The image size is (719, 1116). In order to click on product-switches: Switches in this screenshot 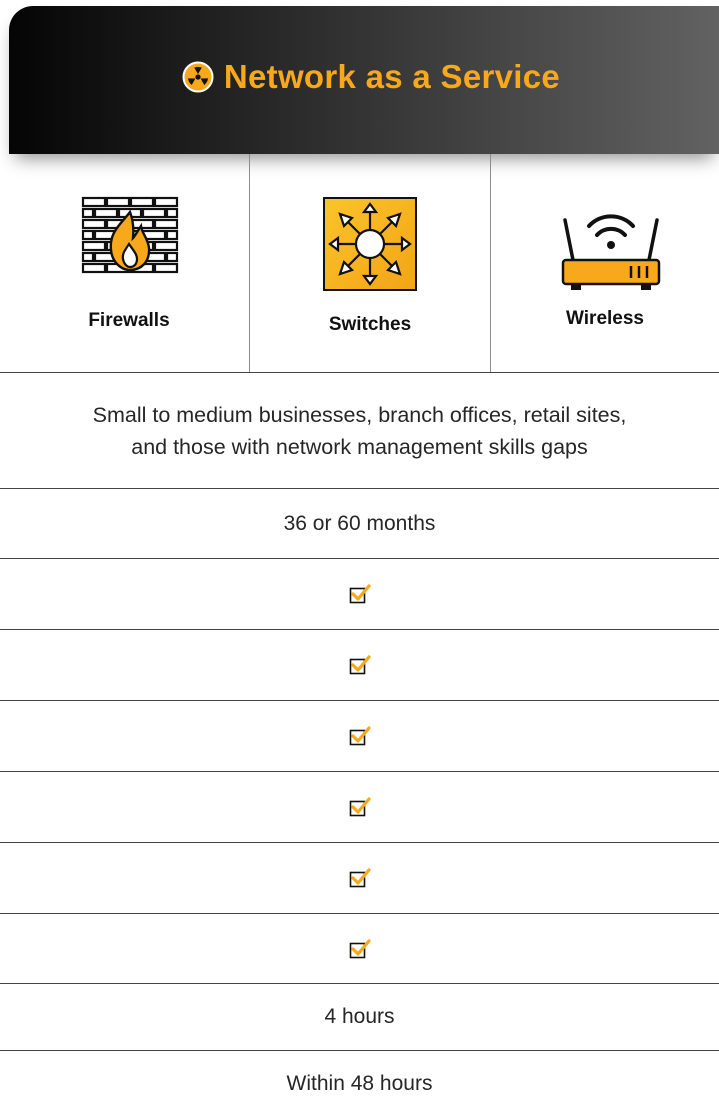, I will do `click(369, 263)`.